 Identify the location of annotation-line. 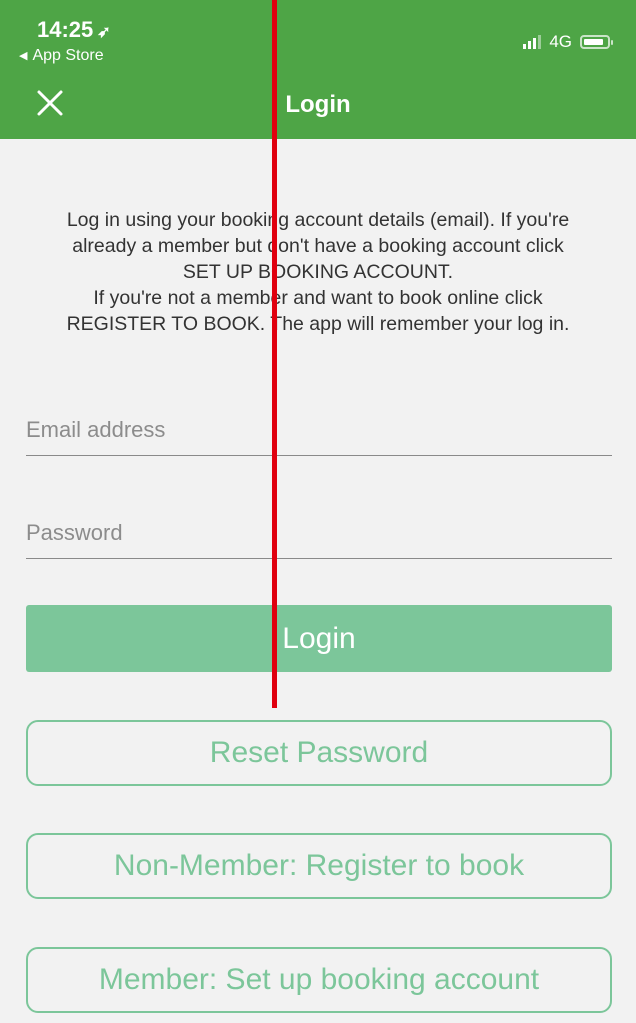
(274, 354).